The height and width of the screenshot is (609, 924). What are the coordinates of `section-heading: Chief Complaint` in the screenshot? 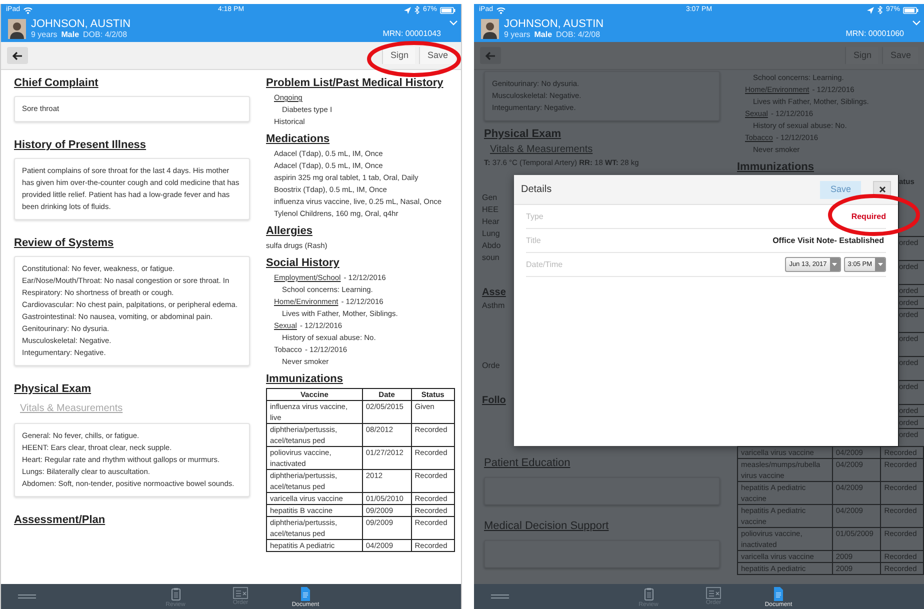 It's located at (57, 83).